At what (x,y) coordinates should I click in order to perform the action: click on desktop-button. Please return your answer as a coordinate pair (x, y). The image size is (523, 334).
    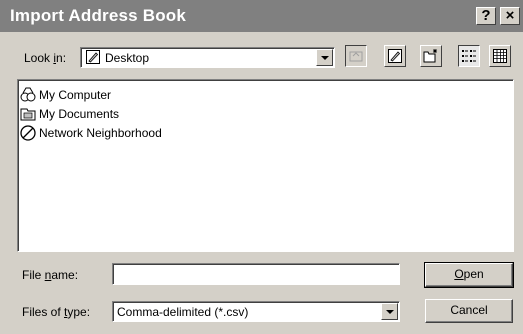
    Looking at the image, I should click on (395, 56).